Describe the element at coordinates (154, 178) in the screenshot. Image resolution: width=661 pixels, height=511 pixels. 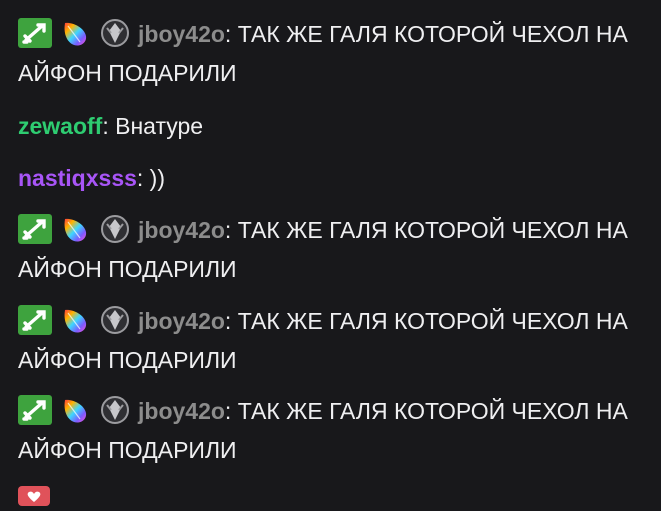
I see `message-text: ))` at that location.